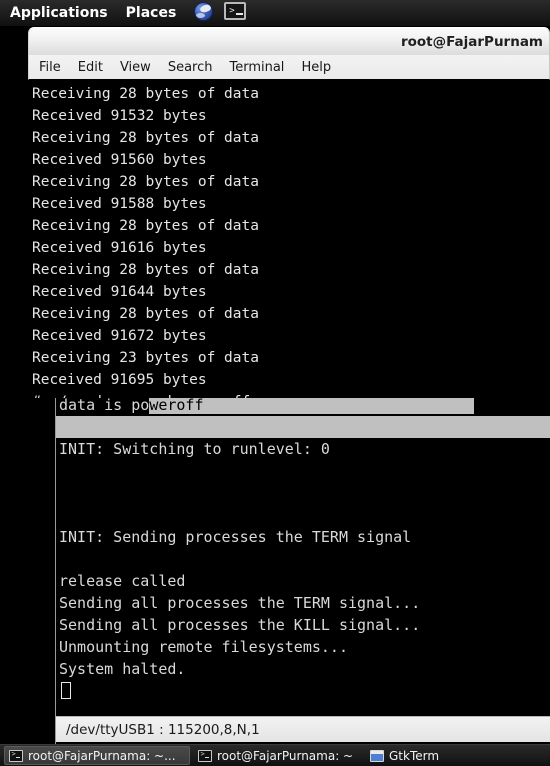 Image resolution: width=550 pixels, height=766 pixels. Describe the element at coordinates (303, 729) in the screenshot. I see `gtkterm-statusbar: /dev/ttyUSB1 : 115200,8,N,1` at that location.